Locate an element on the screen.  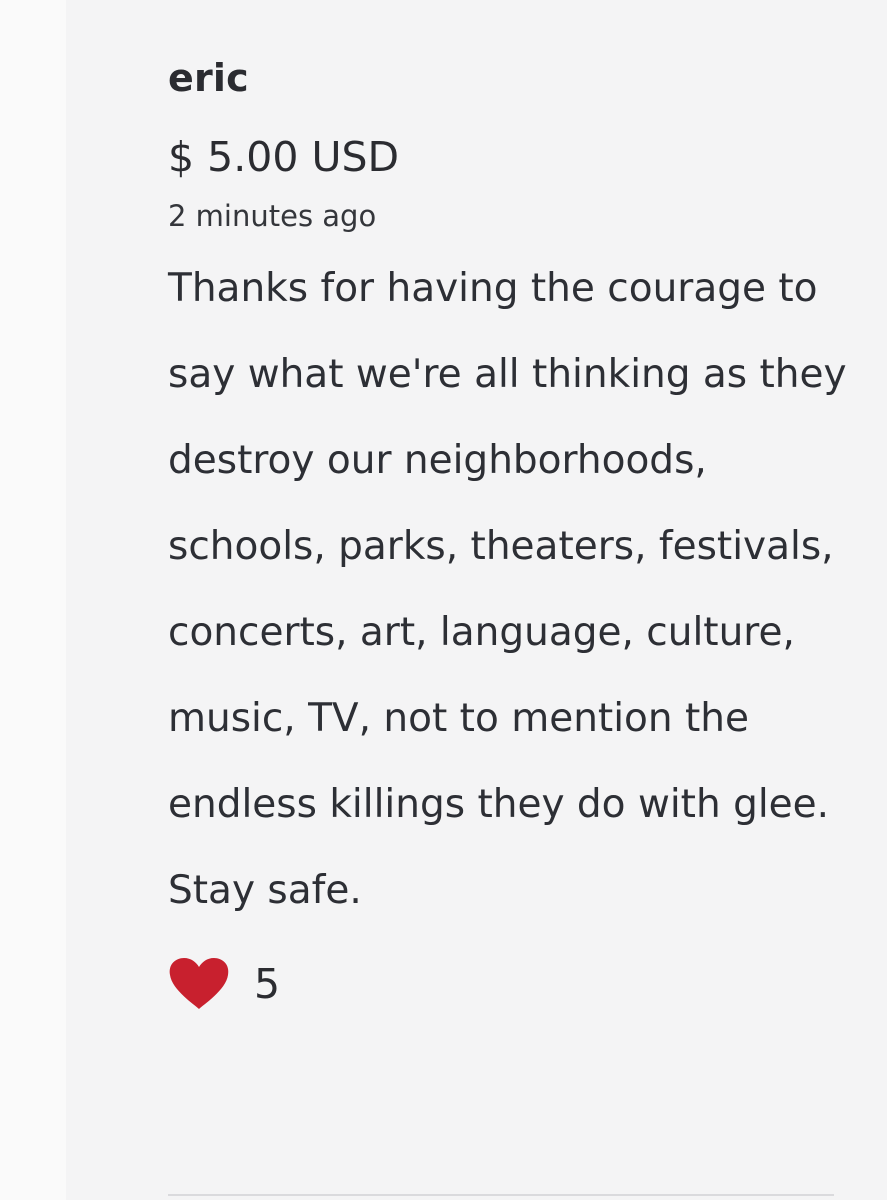
donor-name: eric is located at coordinates (208, 78).